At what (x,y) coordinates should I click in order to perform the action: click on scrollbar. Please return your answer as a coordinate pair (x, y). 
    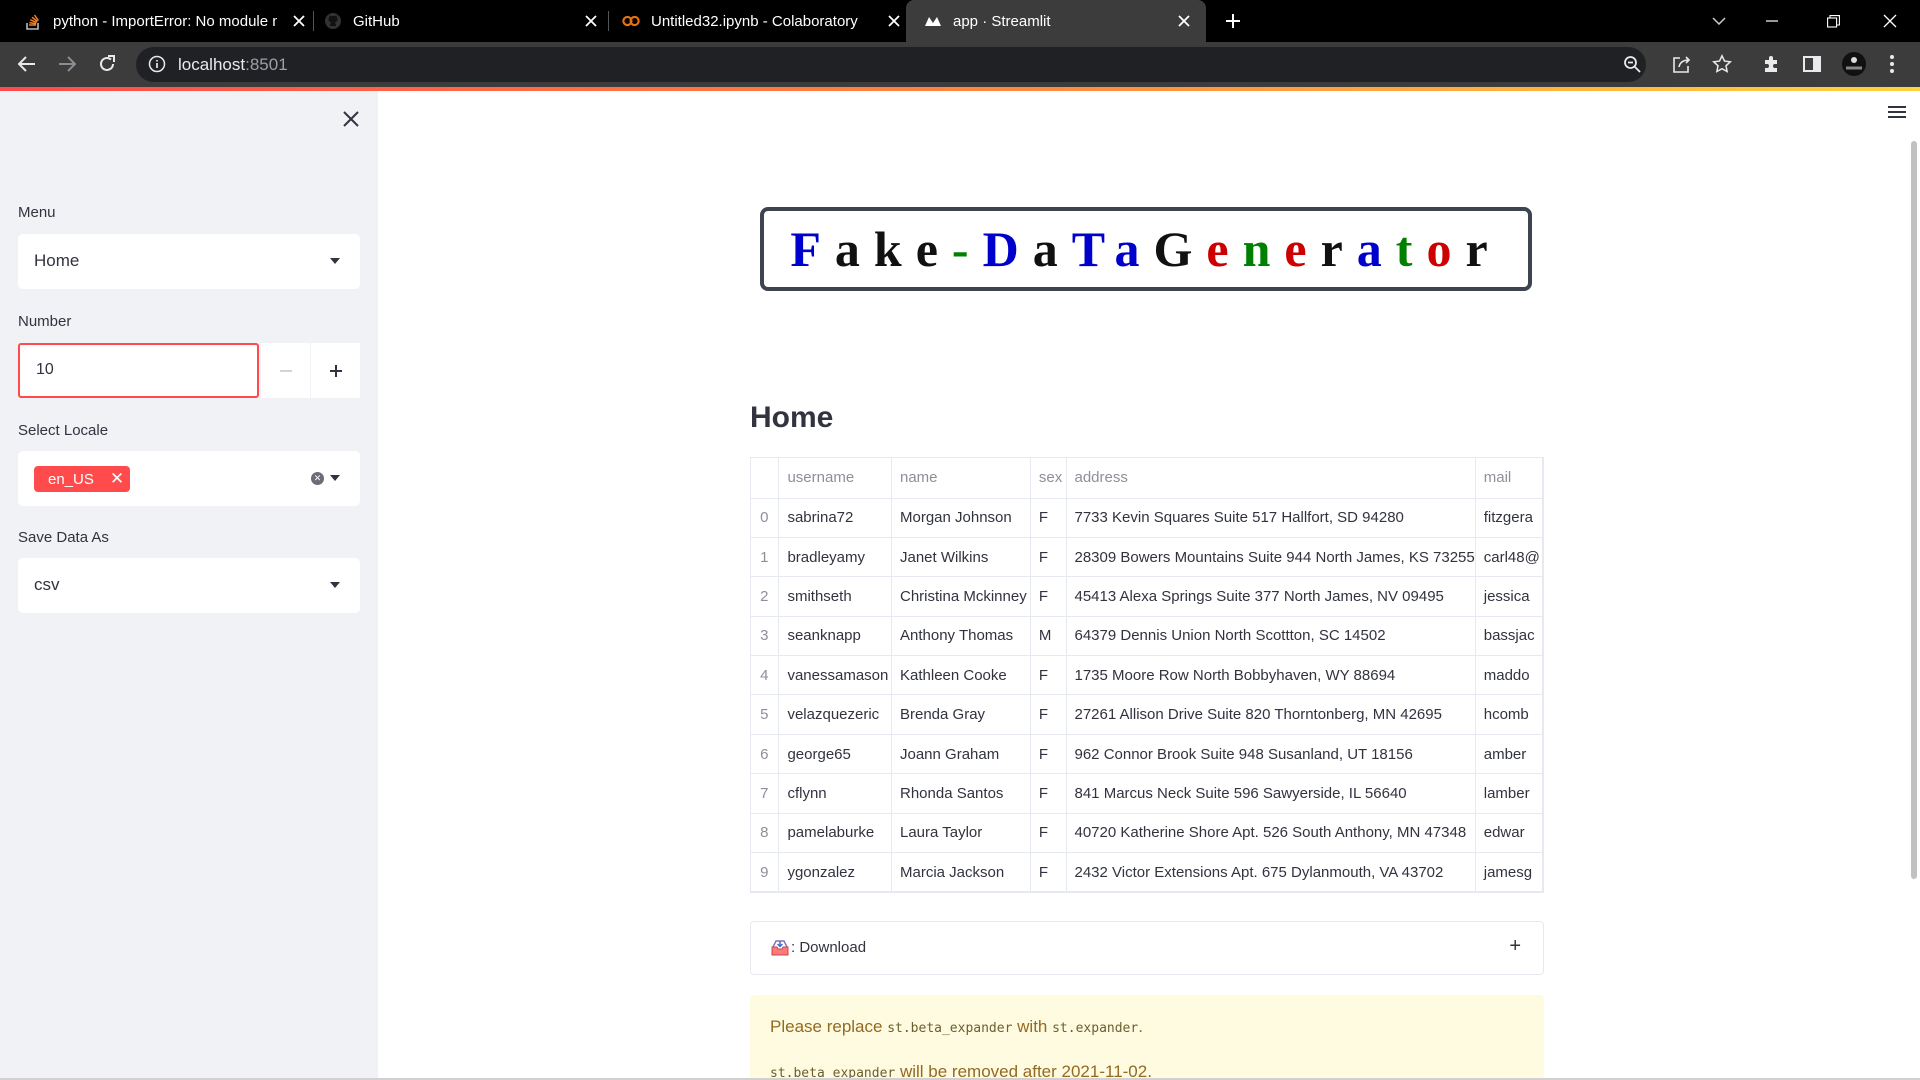
    Looking at the image, I should click on (1914, 510).